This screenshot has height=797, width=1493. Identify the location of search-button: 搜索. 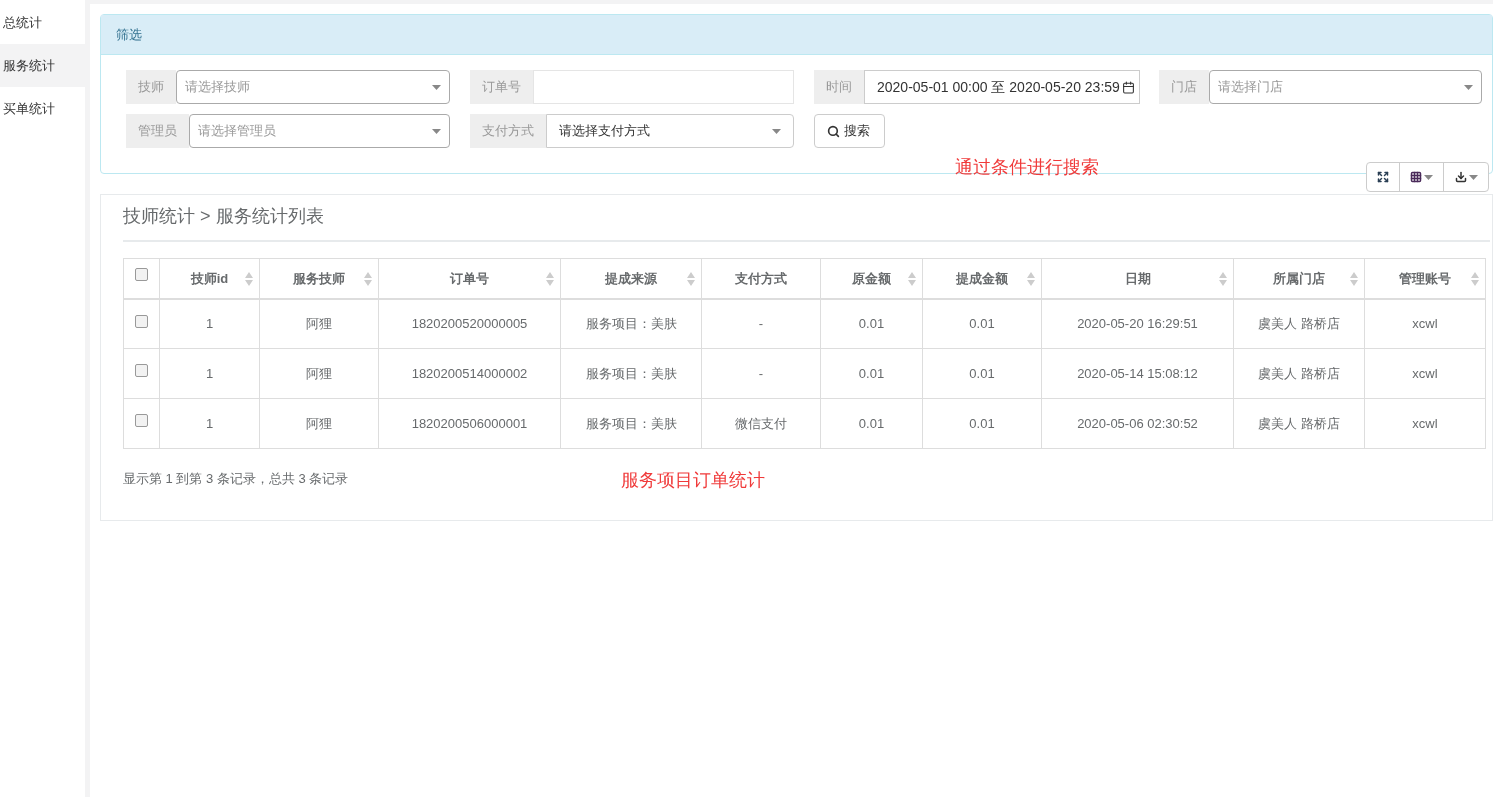
(849, 131).